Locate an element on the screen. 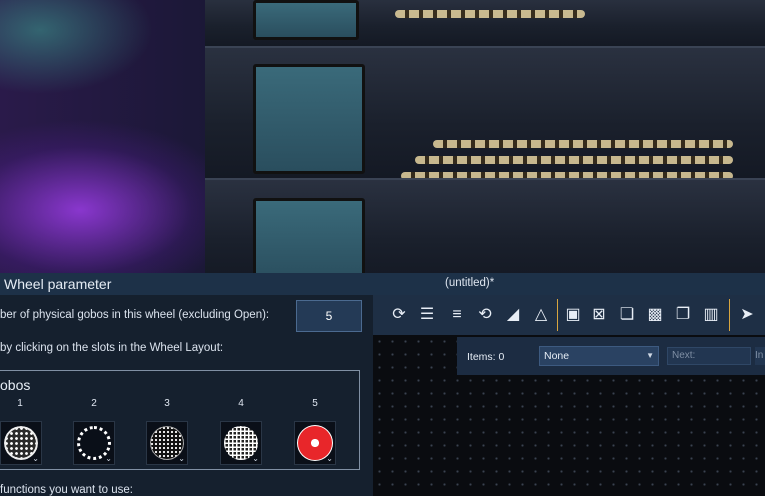  chevron-down-icon: ▼ is located at coordinates (650, 355).